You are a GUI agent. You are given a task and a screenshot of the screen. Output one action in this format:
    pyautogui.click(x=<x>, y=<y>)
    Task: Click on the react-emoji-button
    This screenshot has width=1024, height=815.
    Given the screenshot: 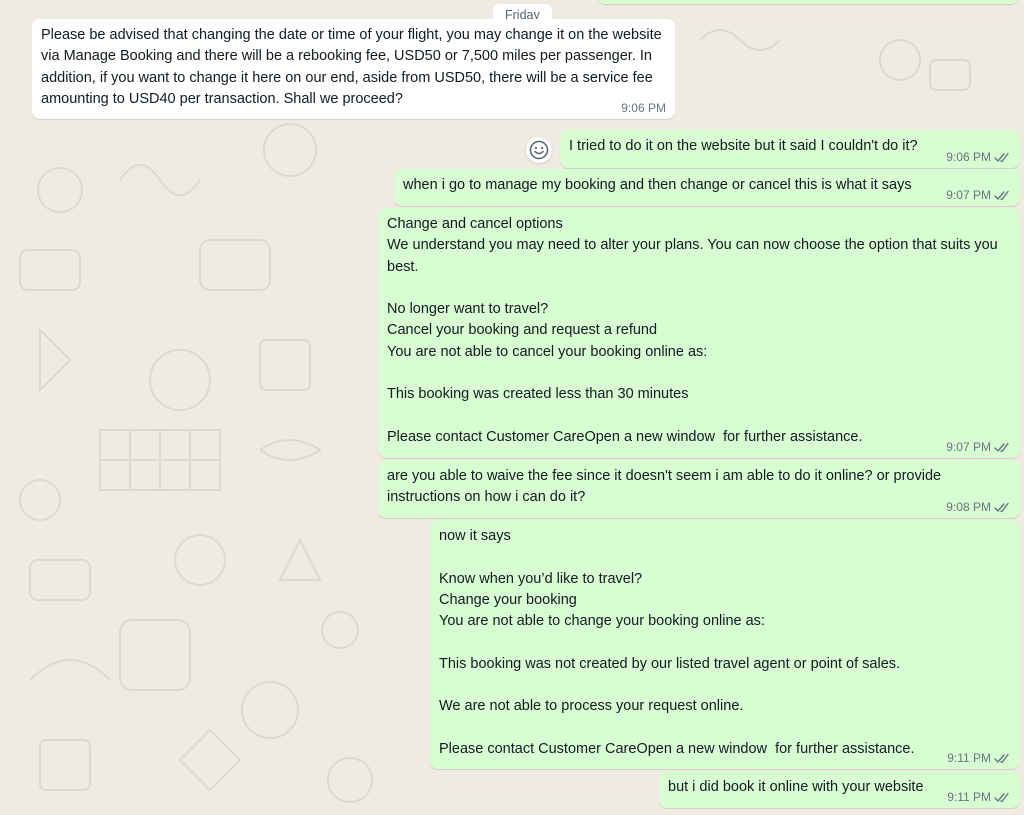 What is the action you would take?
    pyautogui.click(x=539, y=150)
    